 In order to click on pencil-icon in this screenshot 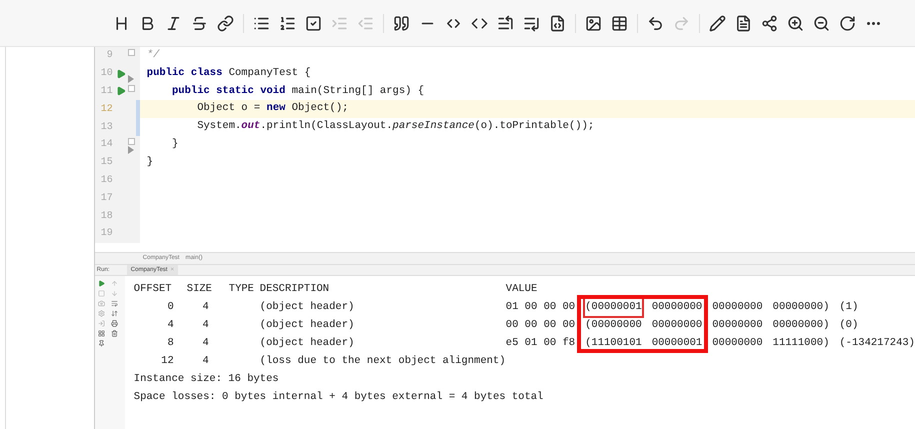, I will do `click(717, 23)`.